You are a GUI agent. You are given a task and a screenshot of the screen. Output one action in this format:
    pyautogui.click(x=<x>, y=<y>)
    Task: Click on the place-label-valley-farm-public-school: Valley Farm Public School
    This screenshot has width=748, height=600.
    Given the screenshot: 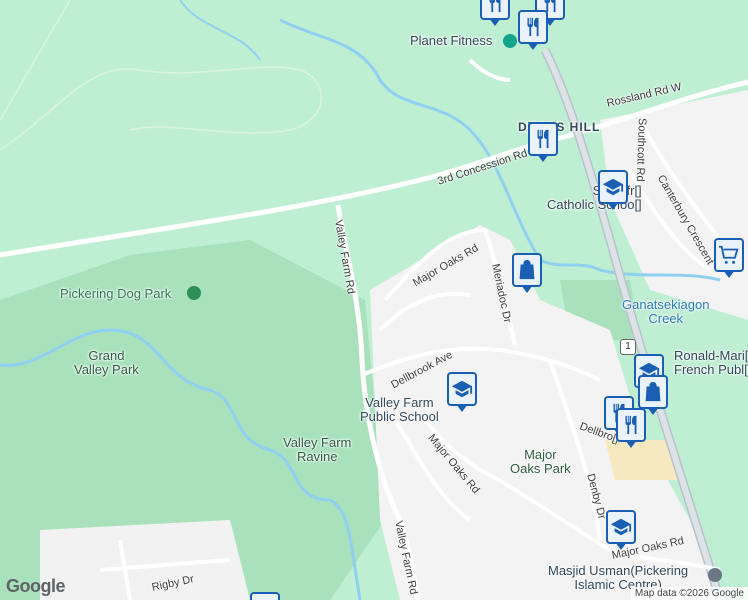 What is the action you would take?
    pyautogui.click(x=399, y=410)
    